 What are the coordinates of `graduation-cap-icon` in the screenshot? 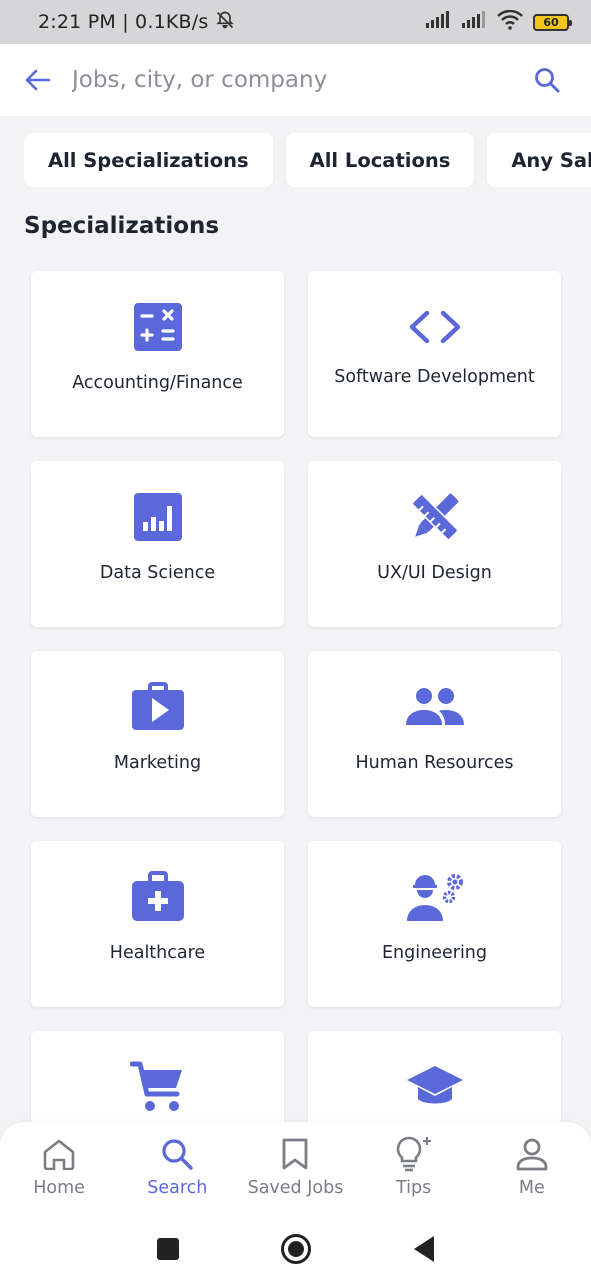 It's located at (435, 1087).